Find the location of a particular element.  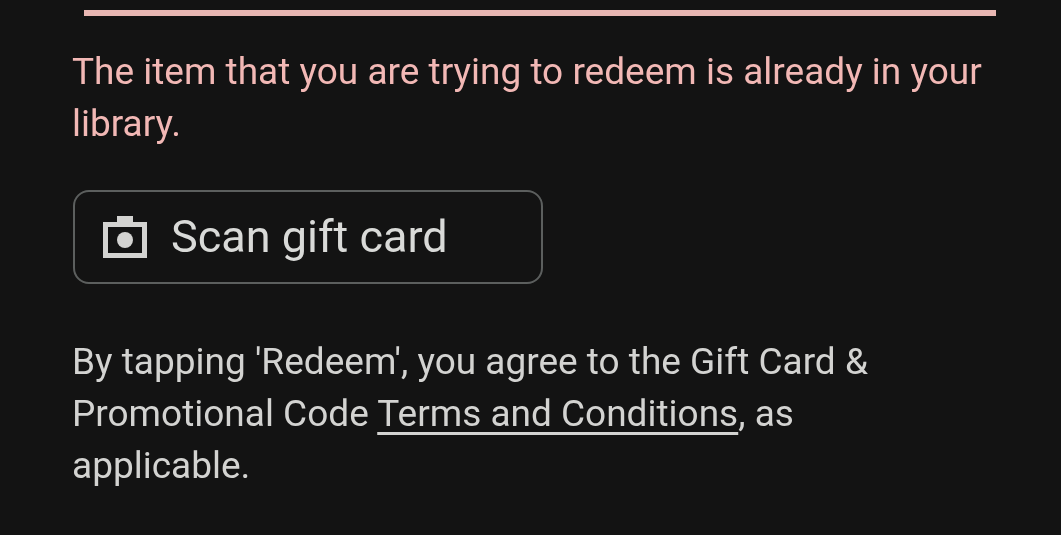

camera-icon is located at coordinates (125, 237).